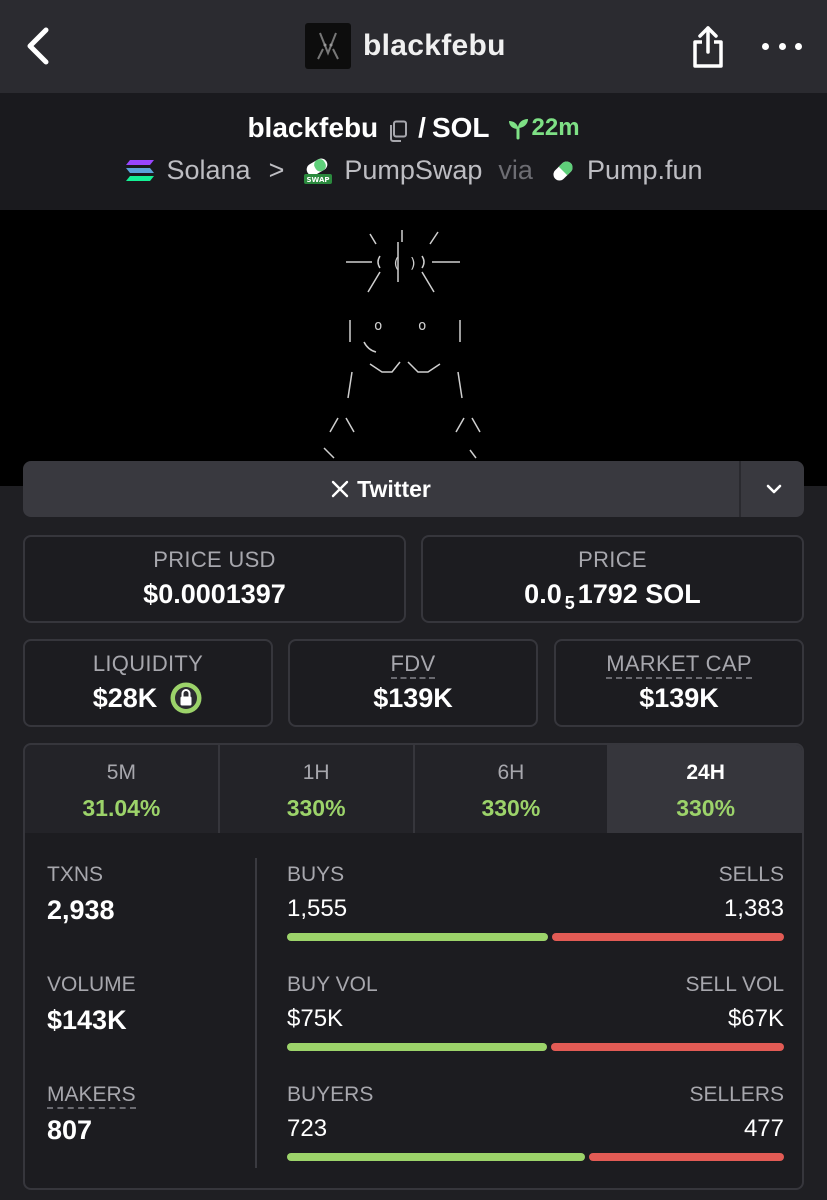 This screenshot has height=1200, width=827. Describe the element at coordinates (512, 789) in the screenshot. I see `tab-6h: 6H 330%` at that location.